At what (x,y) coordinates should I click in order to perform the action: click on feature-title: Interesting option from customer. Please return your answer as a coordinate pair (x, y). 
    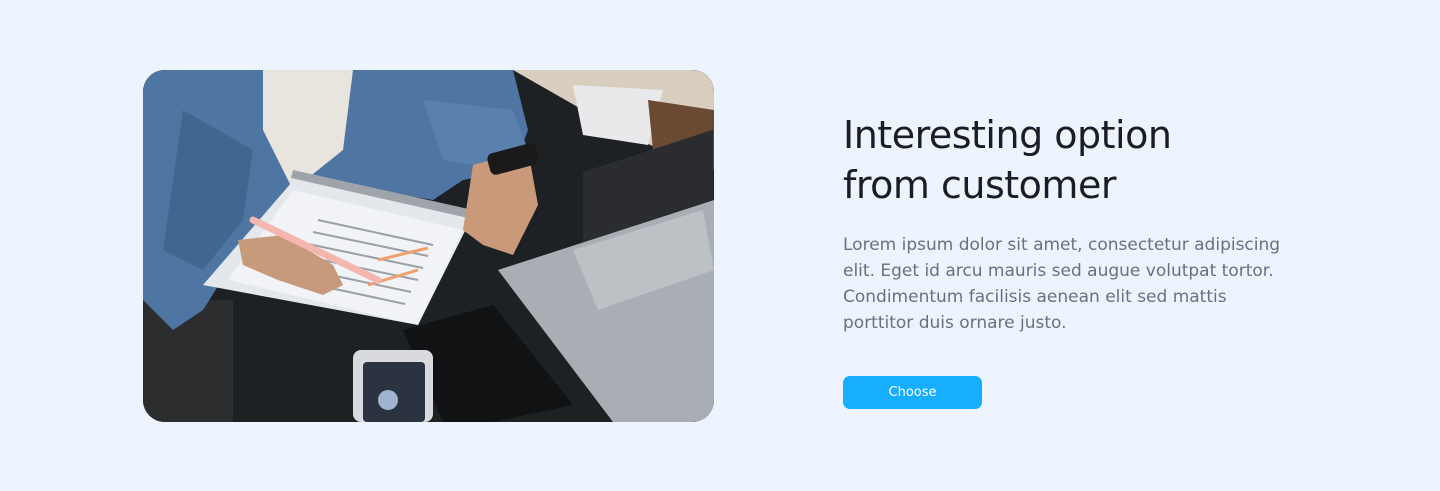
    Looking at the image, I should click on (1007, 160).